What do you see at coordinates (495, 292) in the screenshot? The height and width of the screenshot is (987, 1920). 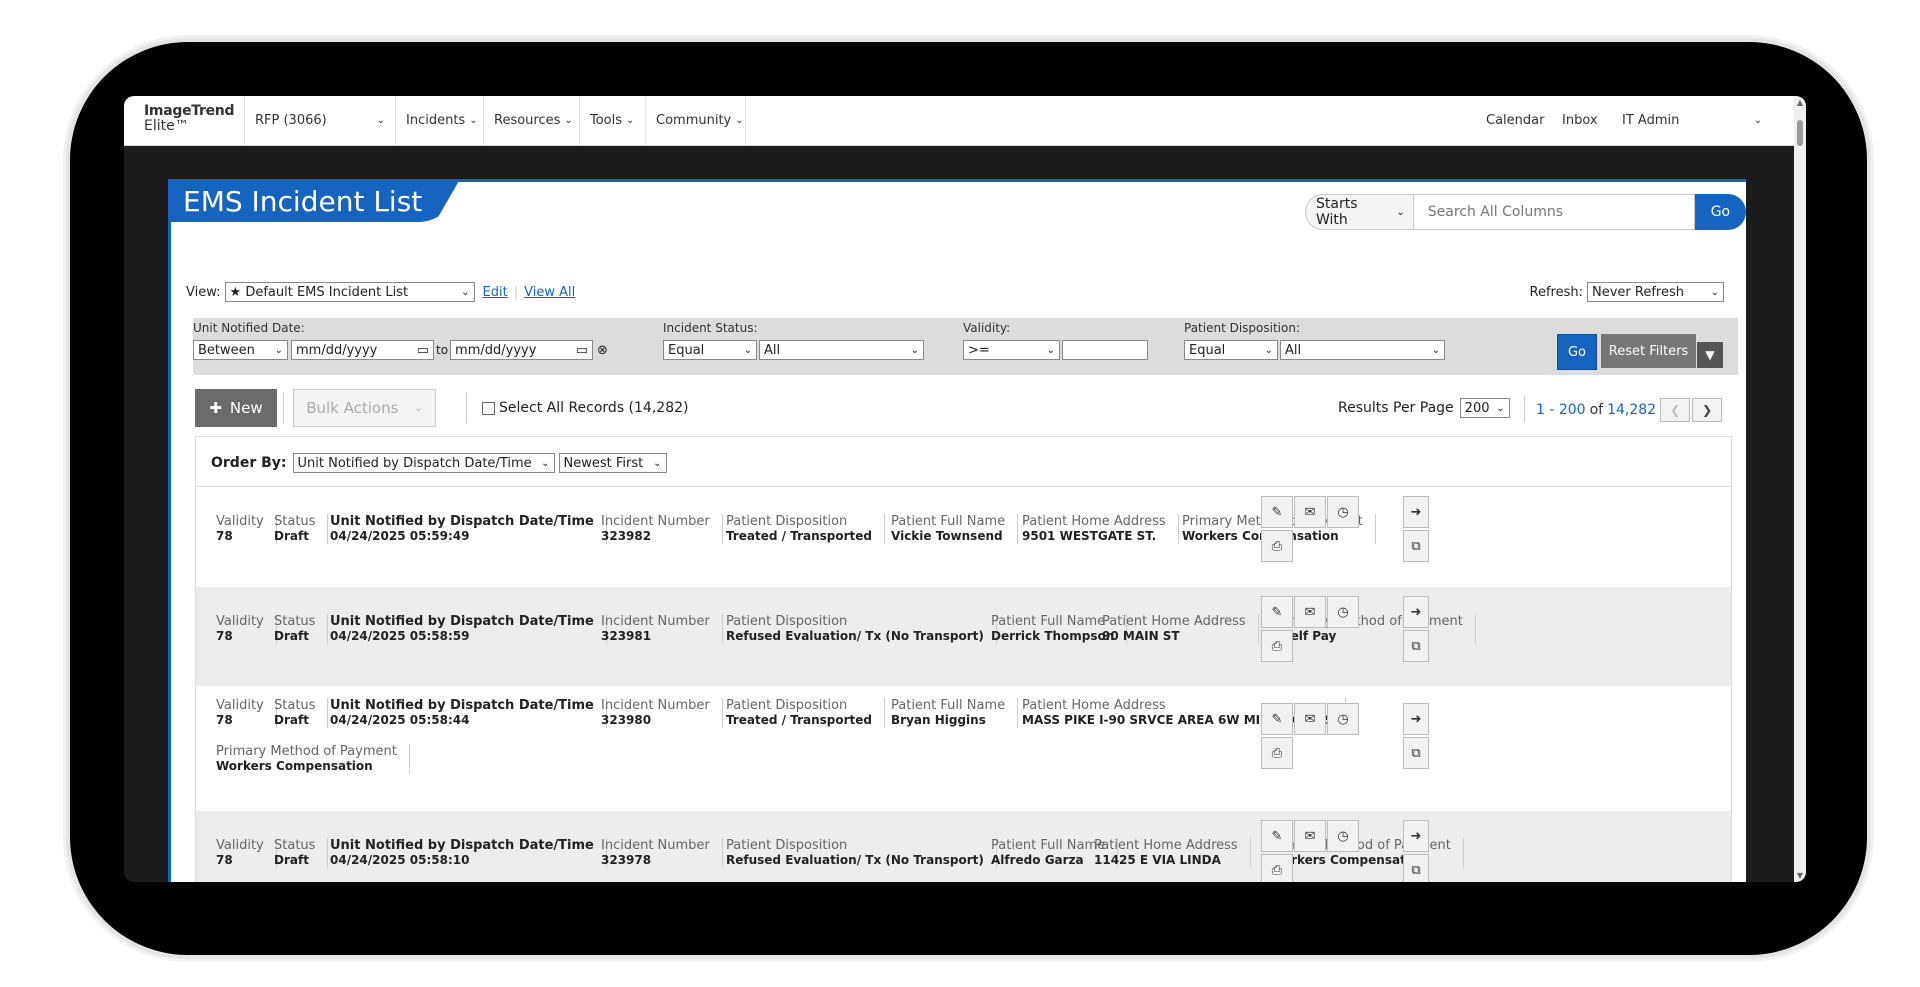 I see `edit-view-link: Edit` at bounding box center [495, 292].